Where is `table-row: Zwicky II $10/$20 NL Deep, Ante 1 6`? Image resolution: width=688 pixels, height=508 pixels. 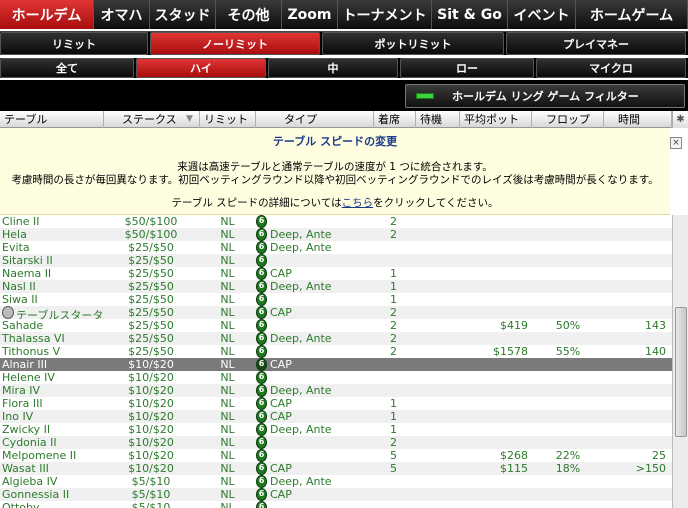
table-row: Zwicky II $10/$20 NL Deep, Ante 1 6 is located at coordinates (336, 429).